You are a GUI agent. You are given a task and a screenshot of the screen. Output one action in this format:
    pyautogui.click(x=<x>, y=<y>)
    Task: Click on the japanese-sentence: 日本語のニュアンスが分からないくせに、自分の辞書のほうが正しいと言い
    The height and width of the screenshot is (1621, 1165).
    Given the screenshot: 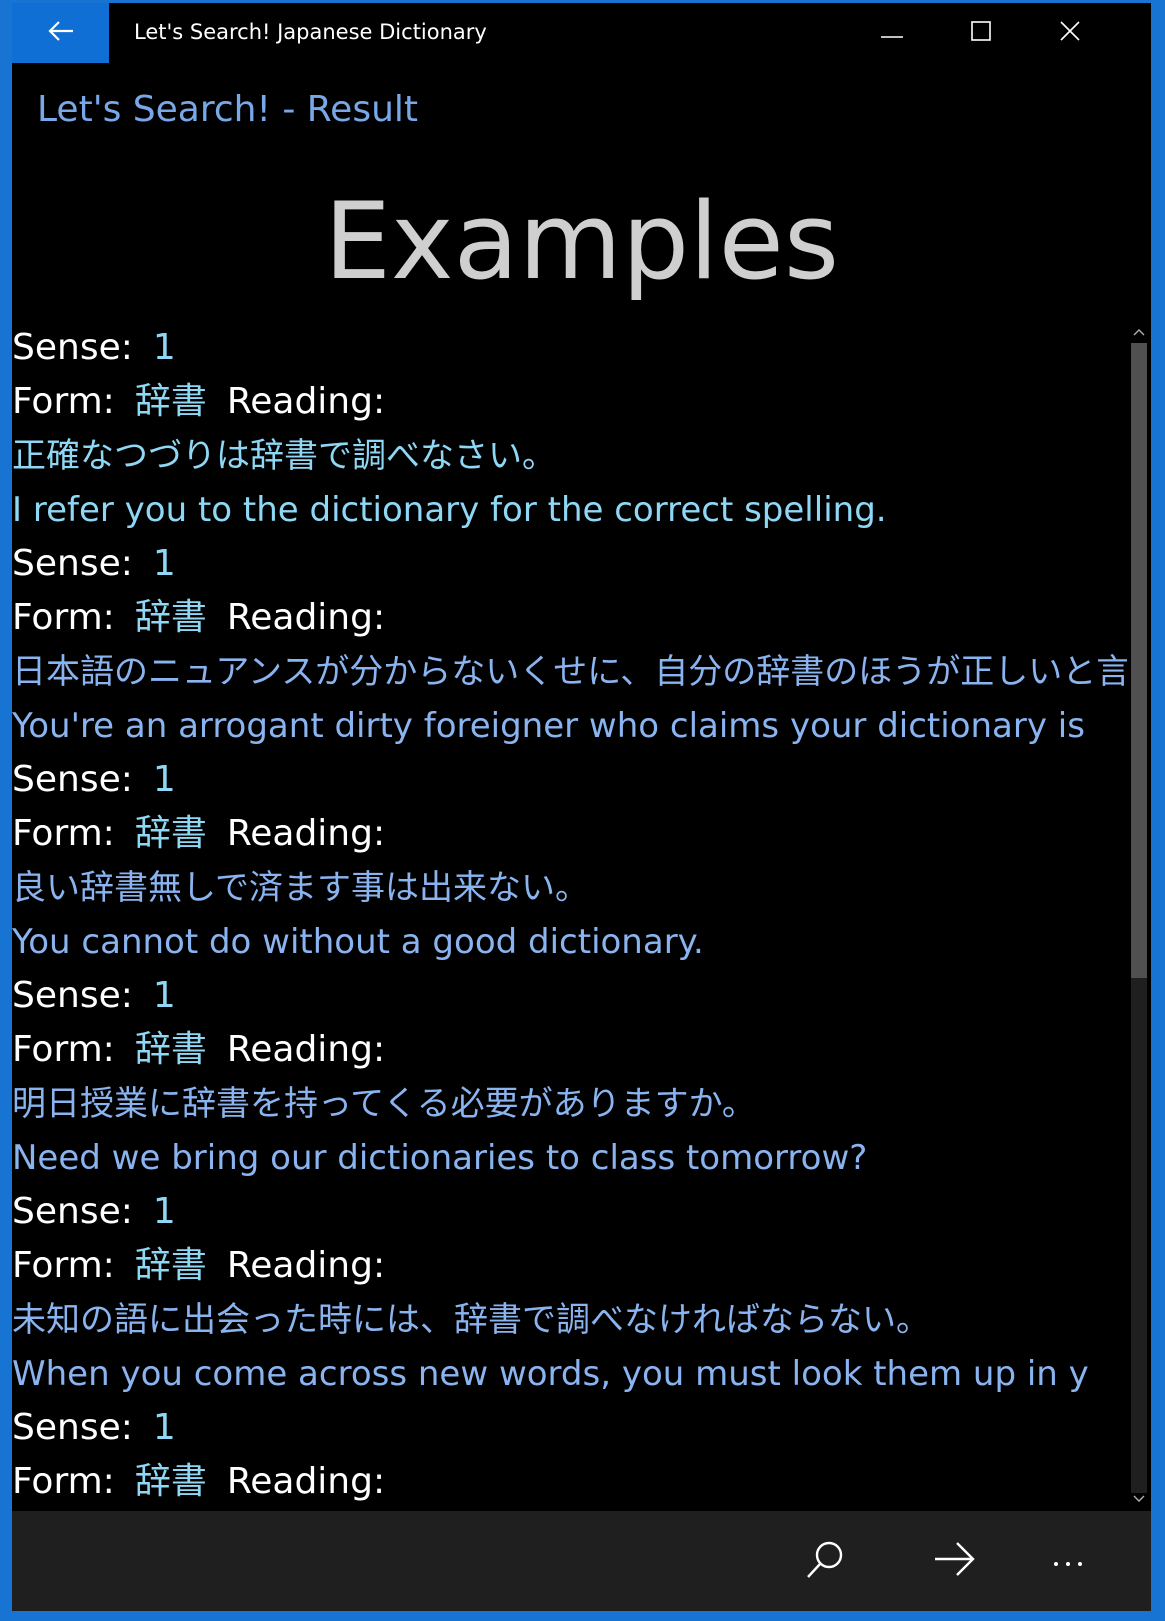 What is the action you would take?
    pyautogui.click(x=569, y=672)
    